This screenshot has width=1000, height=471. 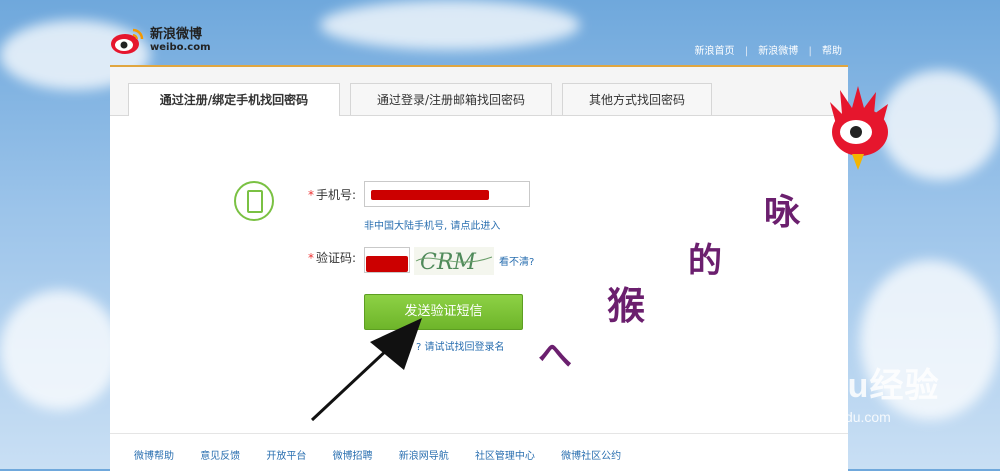 What do you see at coordinates (443, 312) in the screenshot?
I see `send-sms-button: 发送验证短信` at bounding box center [443, 312].